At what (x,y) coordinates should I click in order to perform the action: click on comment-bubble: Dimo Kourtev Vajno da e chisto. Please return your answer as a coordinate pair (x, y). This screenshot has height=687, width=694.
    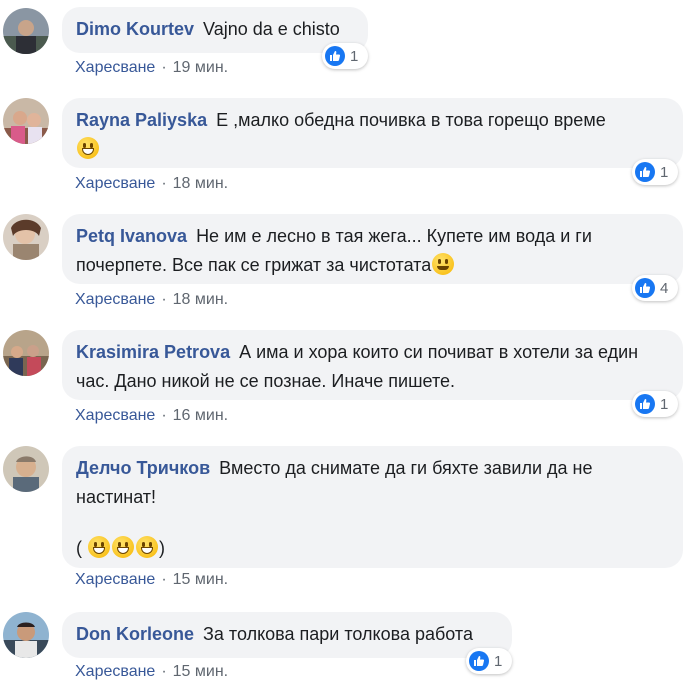
    Looking at the image, I should click on (215, 30).